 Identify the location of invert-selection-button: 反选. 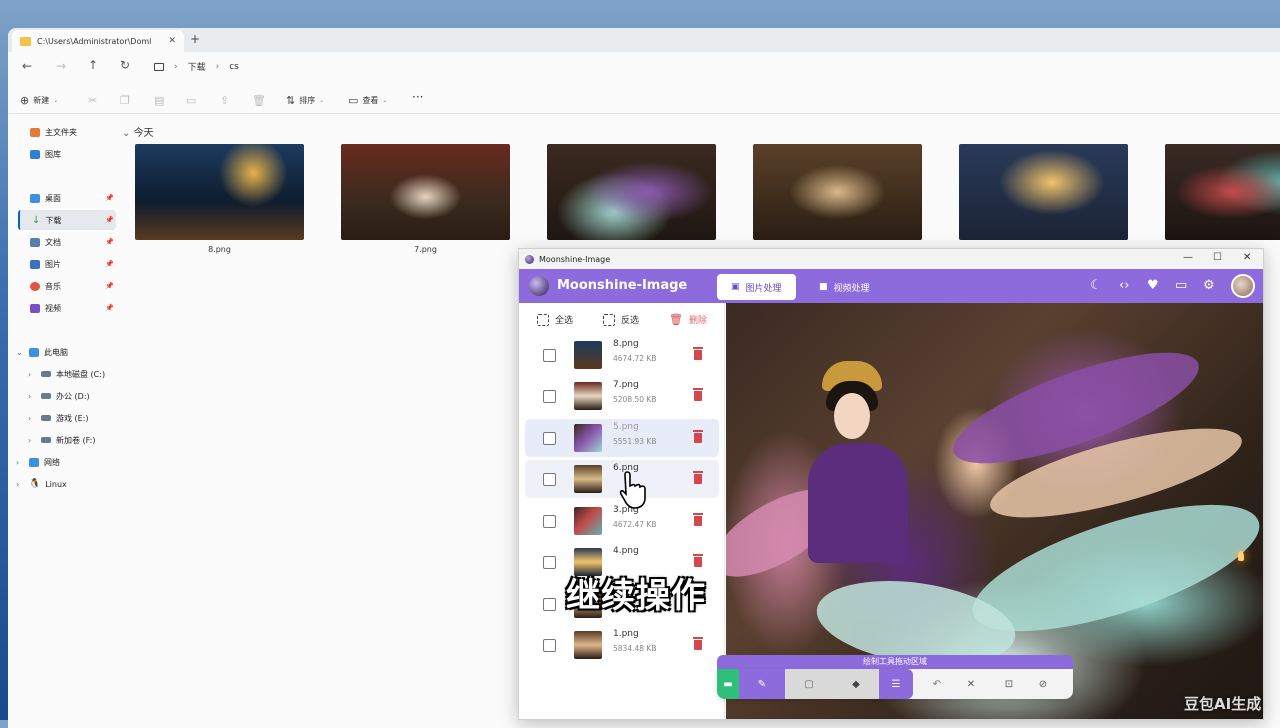
(621, 319).